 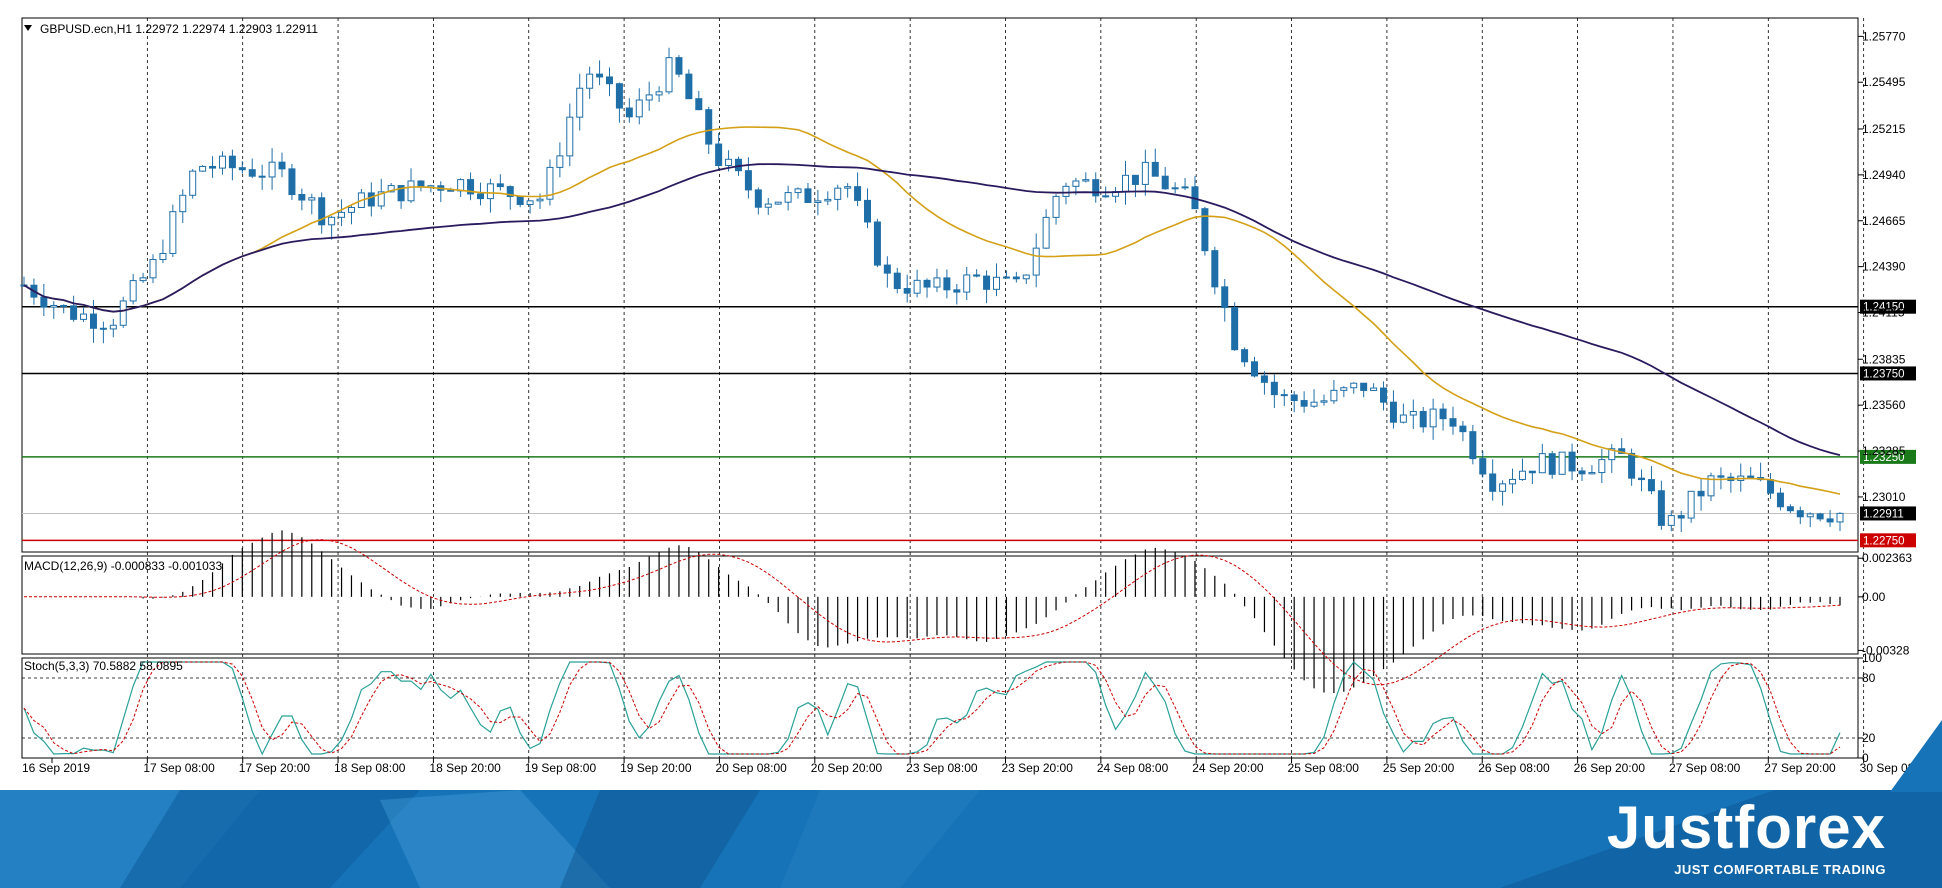 I want to click on time-label: 24 Sep 20:00, so click(x=1228, y=768).